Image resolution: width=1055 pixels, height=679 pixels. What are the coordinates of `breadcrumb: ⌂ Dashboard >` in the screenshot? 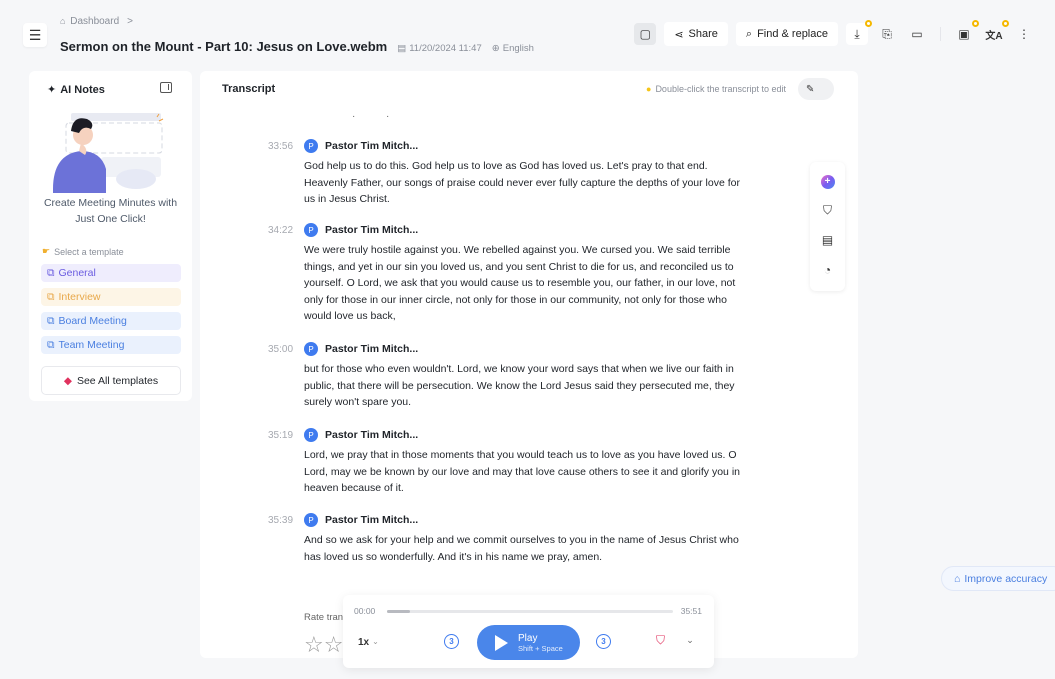 It's located at (96, 21).